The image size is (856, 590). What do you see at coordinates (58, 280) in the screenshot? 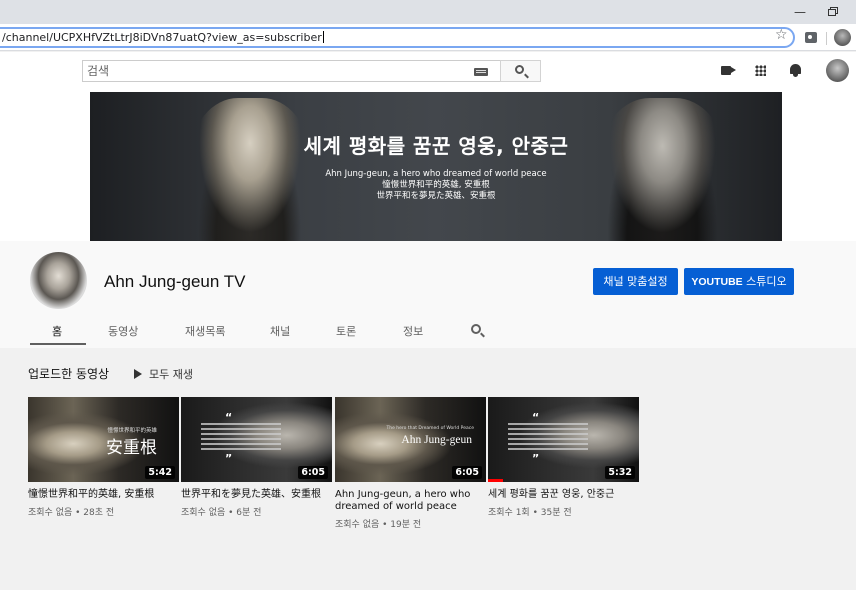
I see `channel-avatar` at bounding box center [58, 280].